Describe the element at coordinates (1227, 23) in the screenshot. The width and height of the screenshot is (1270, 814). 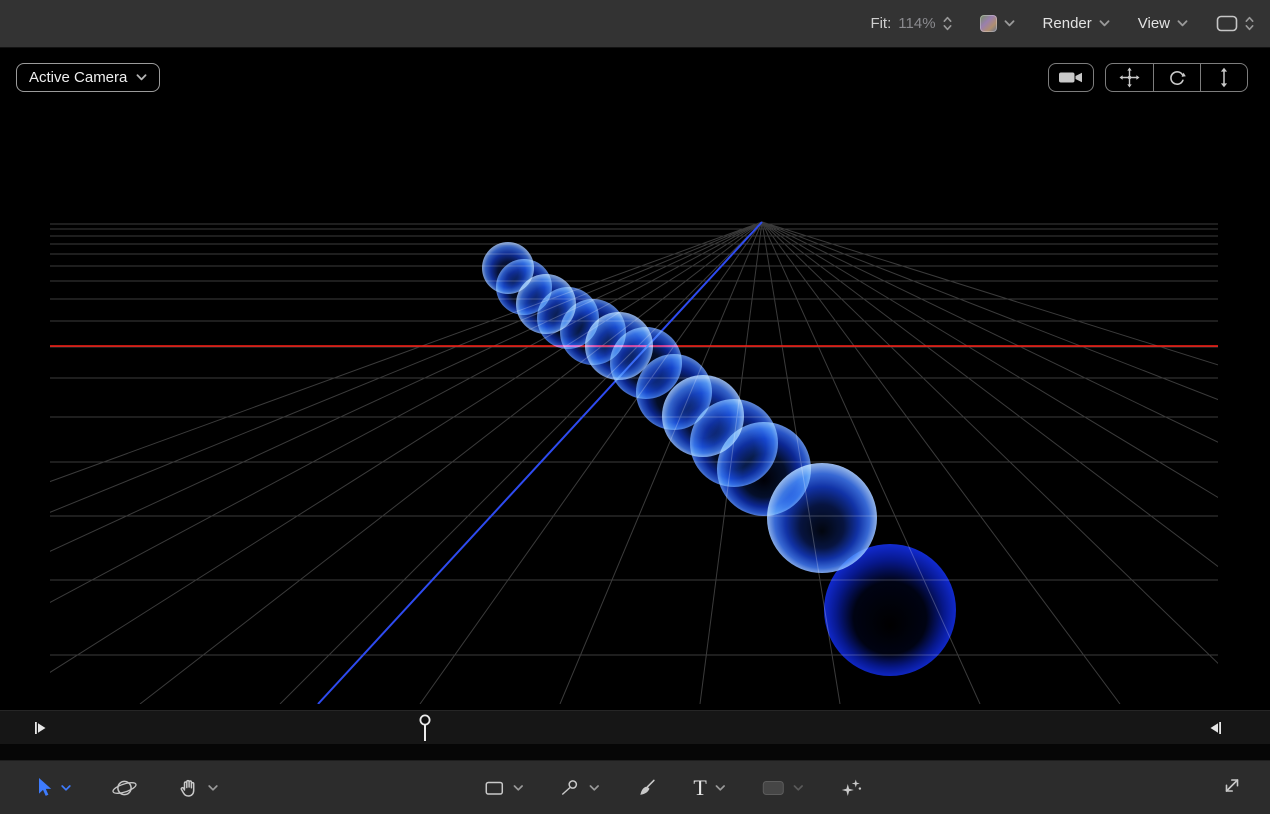
I see `layout-icon` at that location.